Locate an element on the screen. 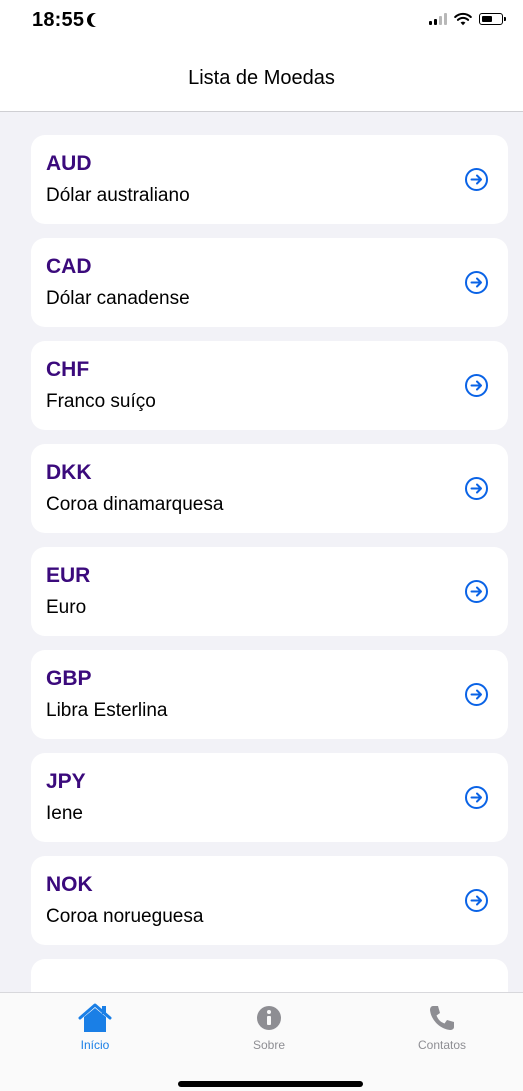 Image resolution: width=523 pixels, height=1091 pixels. currency-item-dkk: DKK Coroa dinamarquesa is located at coordinates (269, 488).